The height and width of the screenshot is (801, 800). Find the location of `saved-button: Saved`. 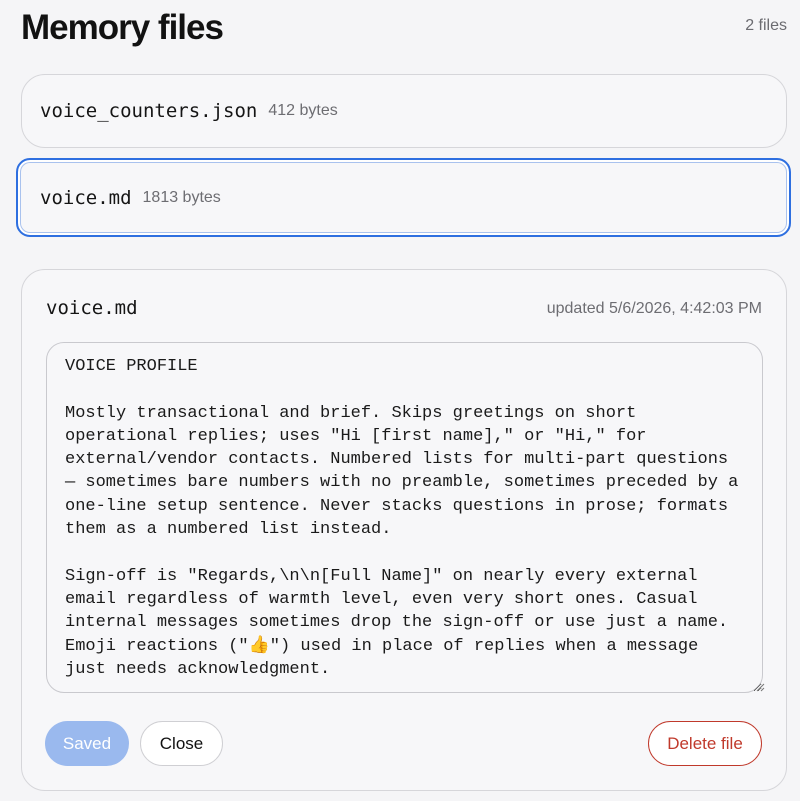

saved-button: Saved is located at coordinates (87, 743).